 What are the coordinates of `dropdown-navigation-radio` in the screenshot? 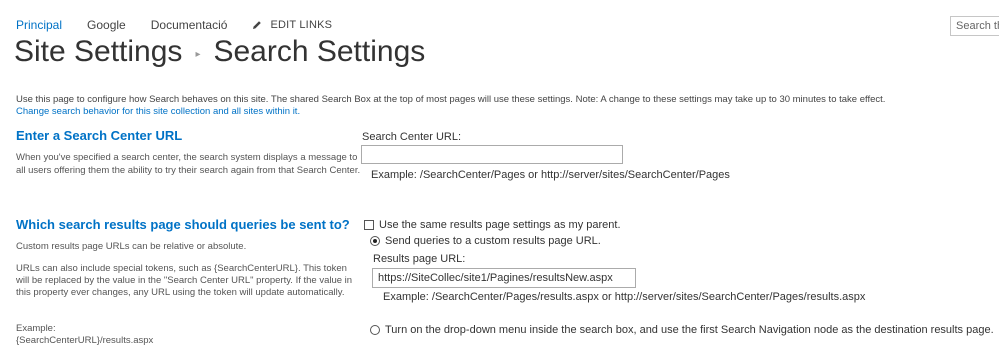 It's located at (375, 330).